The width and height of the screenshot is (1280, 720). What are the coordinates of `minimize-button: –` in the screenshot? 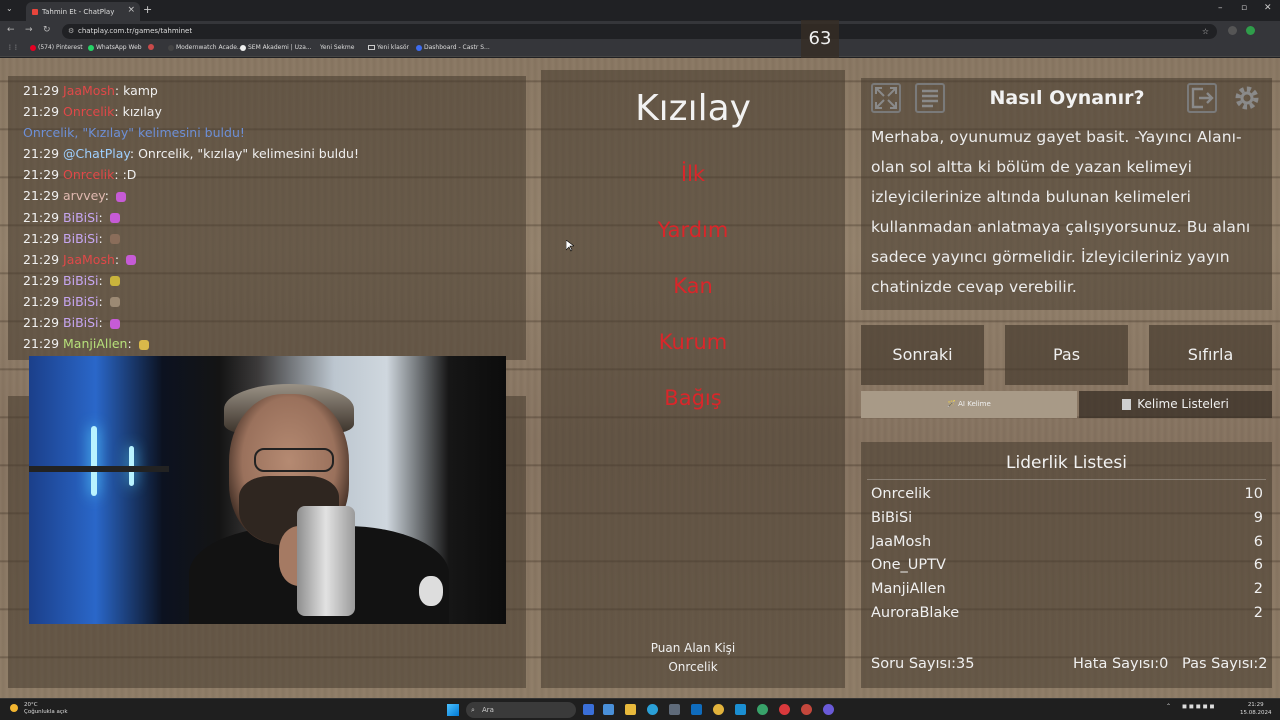 It's located at (1220, 8).